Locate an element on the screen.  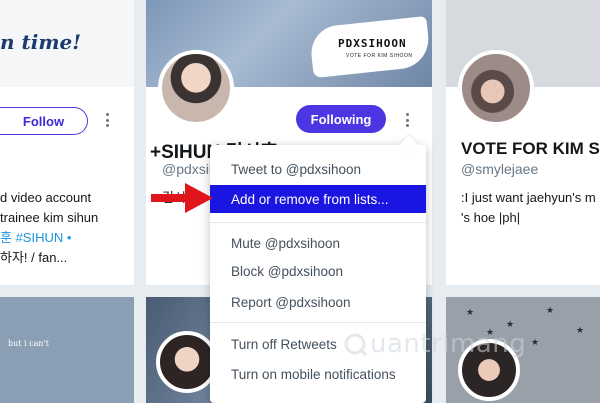
banner-logo-text: PDXSIHOON is located at coordinates (372, 43).